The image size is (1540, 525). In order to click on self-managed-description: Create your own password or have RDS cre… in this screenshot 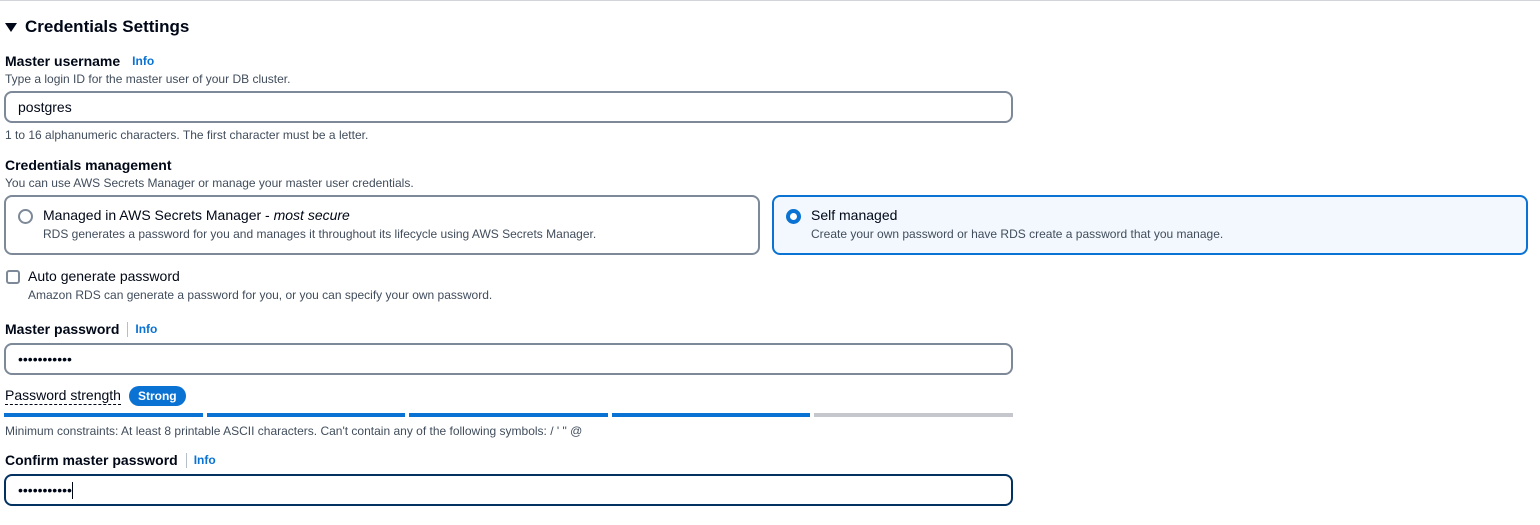, I will do `click(1017, 234)`.